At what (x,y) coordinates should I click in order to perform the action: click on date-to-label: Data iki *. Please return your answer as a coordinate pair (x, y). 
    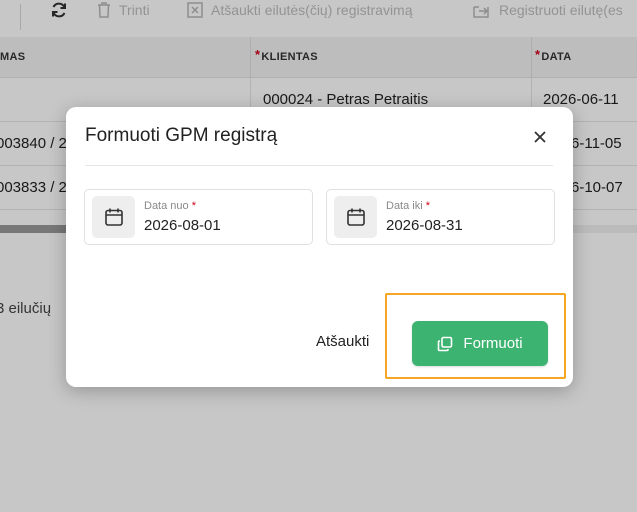
    Looking at the image, I should click on (408, 206).